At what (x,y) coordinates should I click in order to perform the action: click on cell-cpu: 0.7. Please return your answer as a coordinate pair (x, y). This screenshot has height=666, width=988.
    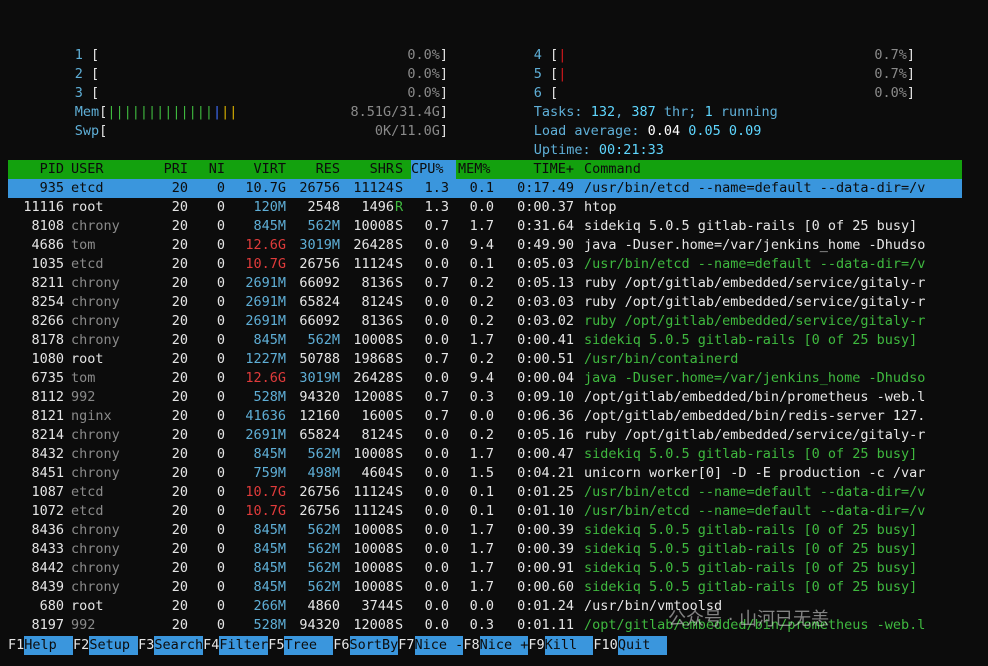
    Looking at the image, I should click on (436, 226).